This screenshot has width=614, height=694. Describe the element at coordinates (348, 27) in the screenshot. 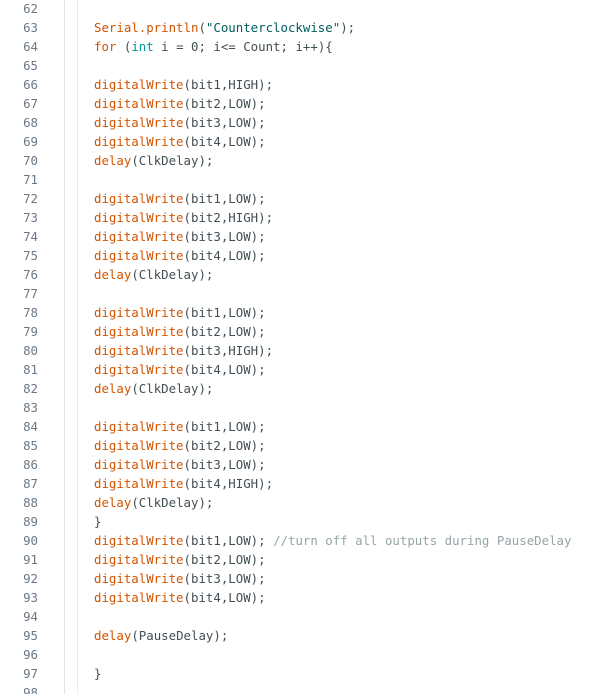

I see `plain-token: );` at that location.